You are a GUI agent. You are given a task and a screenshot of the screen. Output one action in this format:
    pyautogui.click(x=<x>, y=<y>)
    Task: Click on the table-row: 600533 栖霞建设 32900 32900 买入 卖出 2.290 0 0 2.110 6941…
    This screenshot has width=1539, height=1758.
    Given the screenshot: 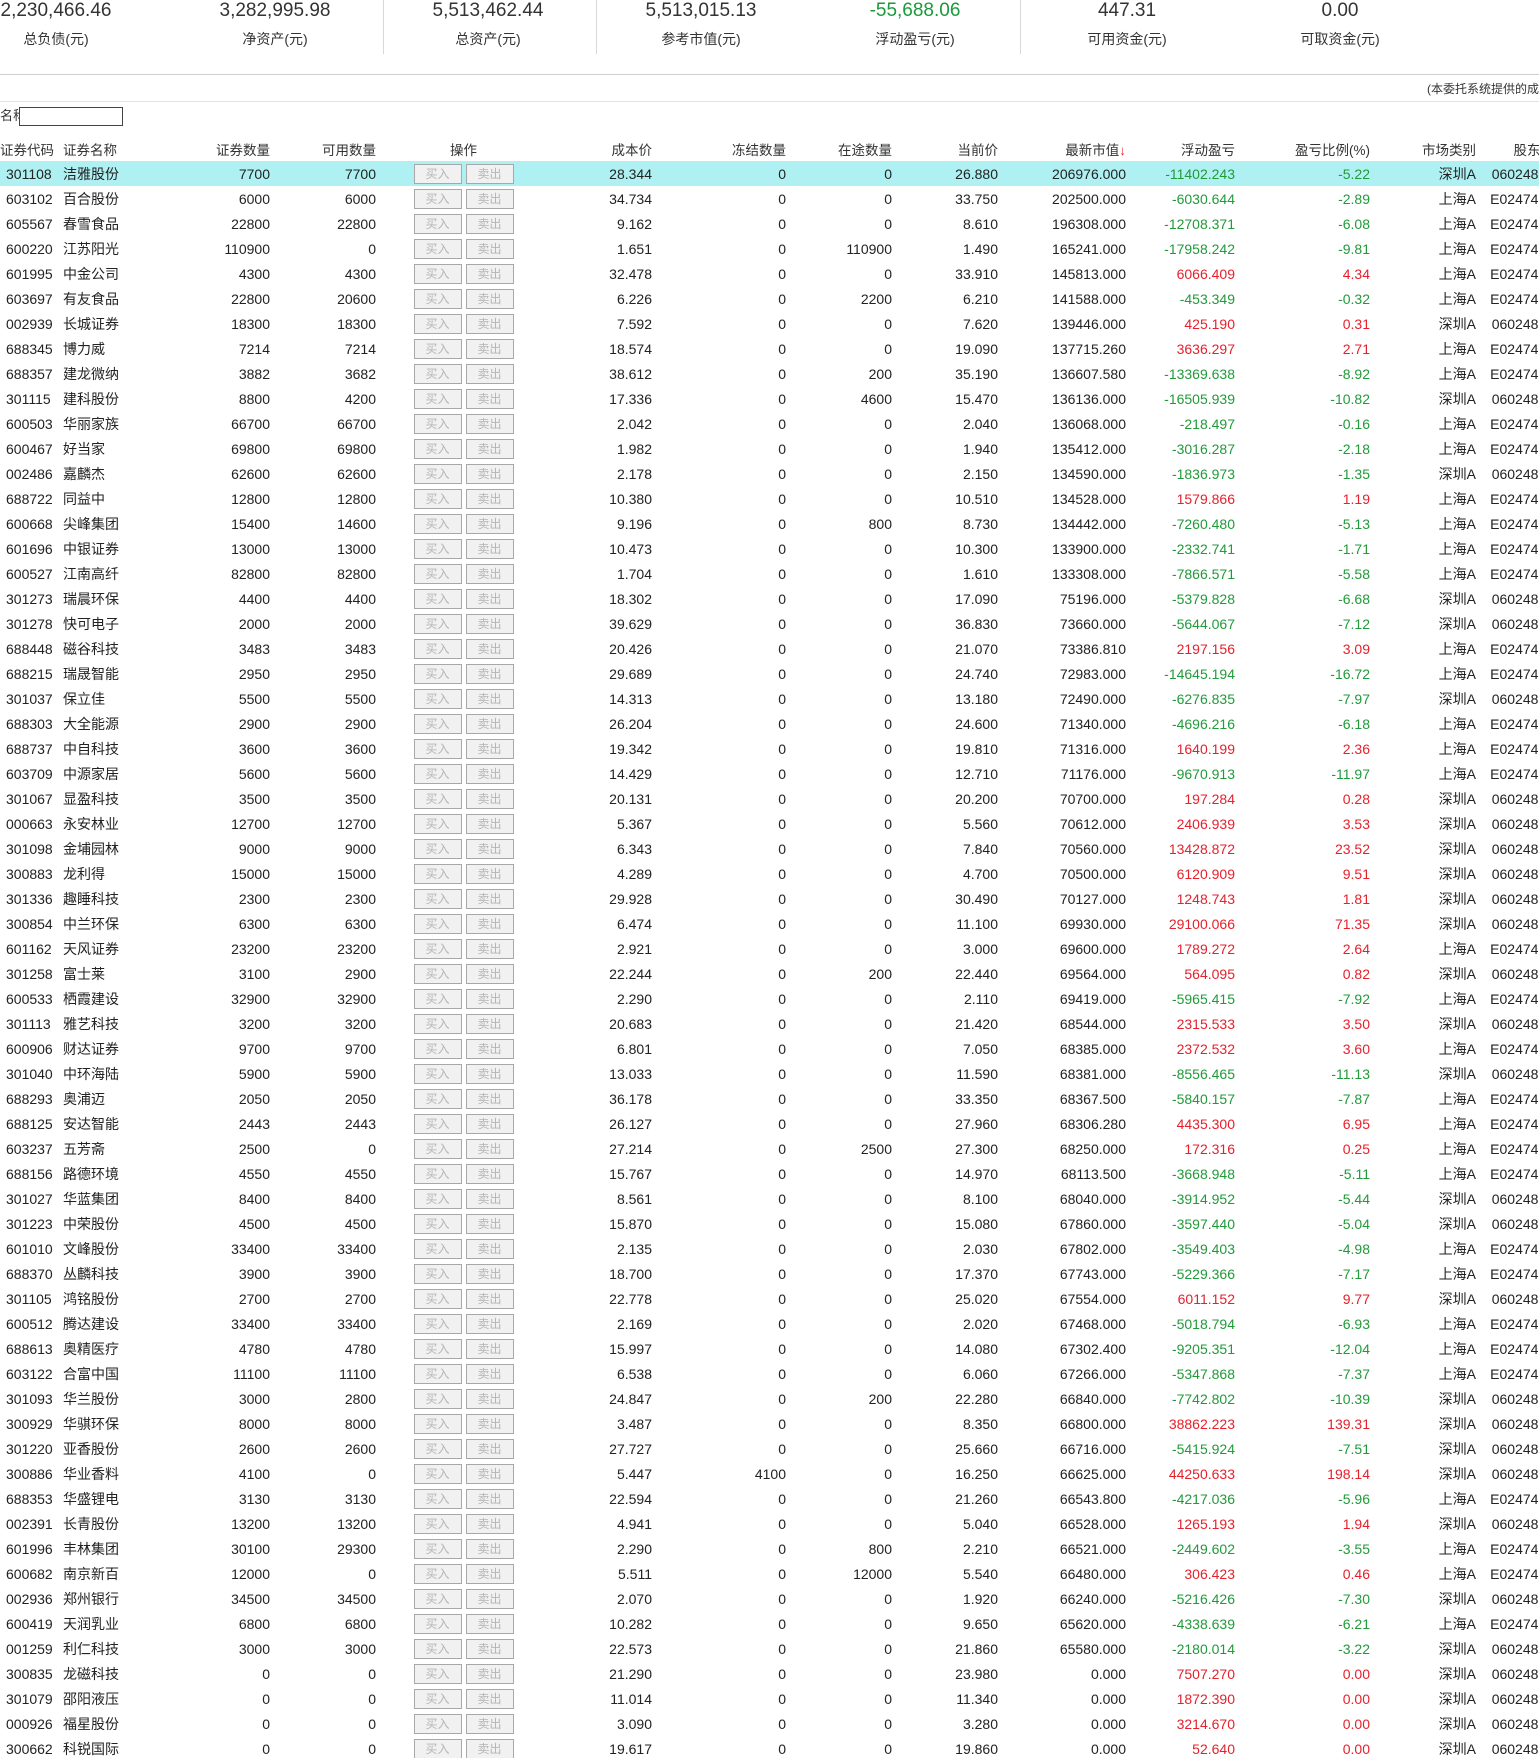 What is the action you would take?
    pyautogui.click(x=769, y=998)
    